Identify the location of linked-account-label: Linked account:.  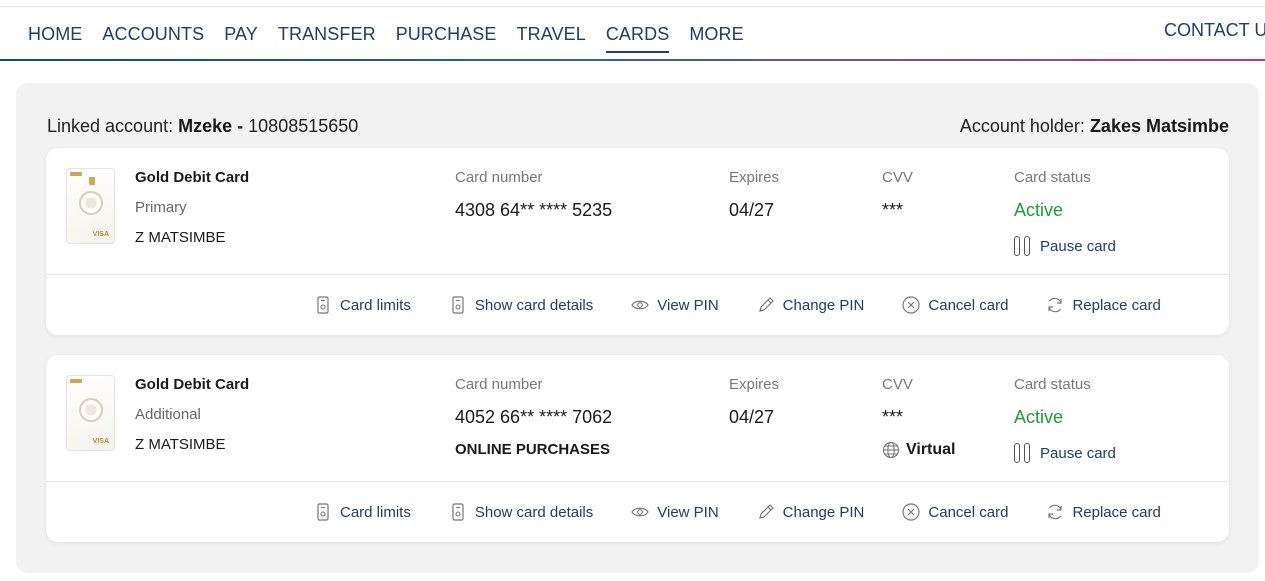
(110, 126).